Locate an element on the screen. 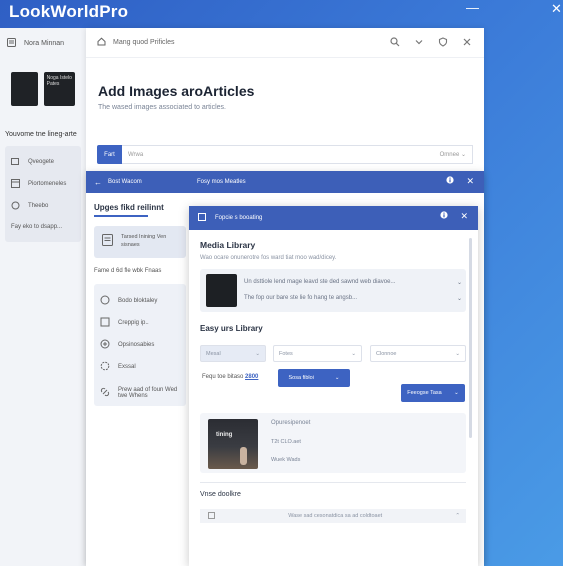  format-select: Fotes ⌄ is located at coordinates (317, 353).